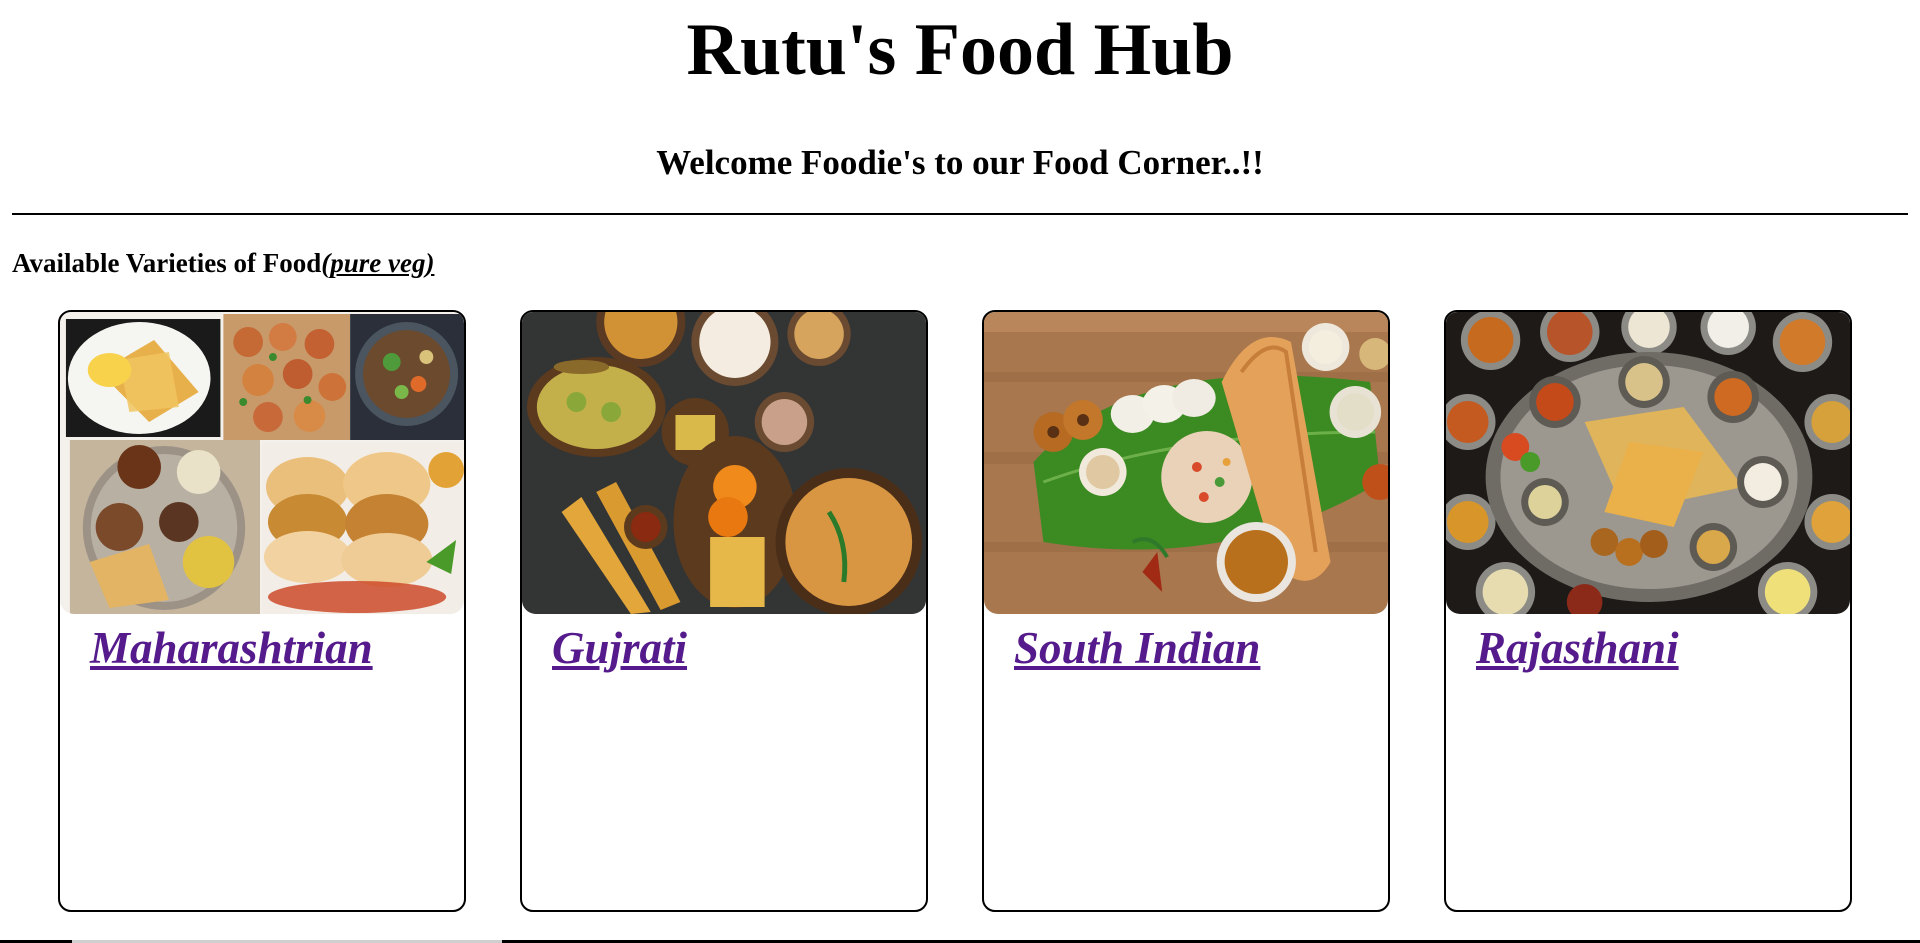  What do you see at coordinates (619, 648) in the screenshot?
I see `gujrati-link: Gujrati` at bounding box center [619, 648].